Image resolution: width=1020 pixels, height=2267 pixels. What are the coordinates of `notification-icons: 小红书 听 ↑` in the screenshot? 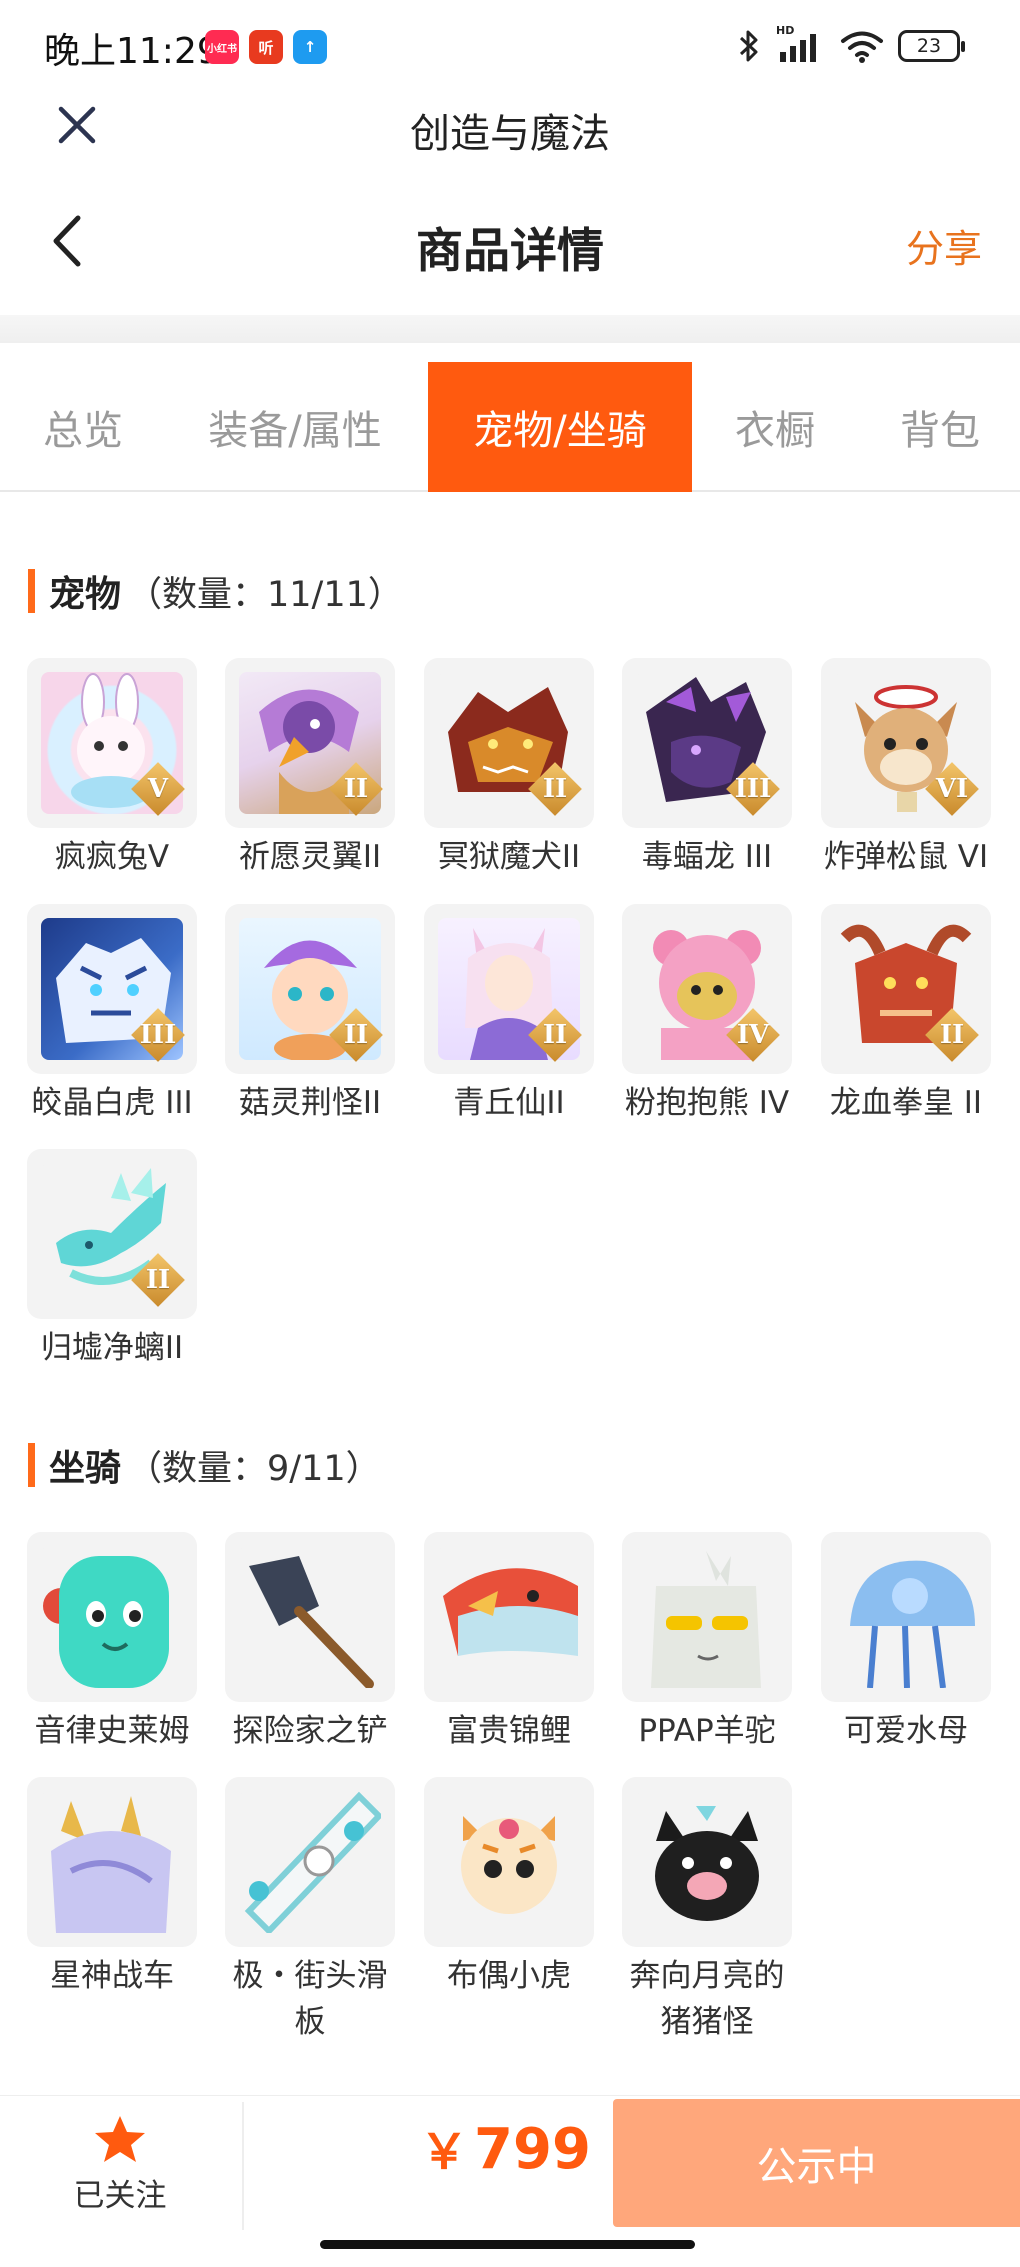 It's located at (266, 47).